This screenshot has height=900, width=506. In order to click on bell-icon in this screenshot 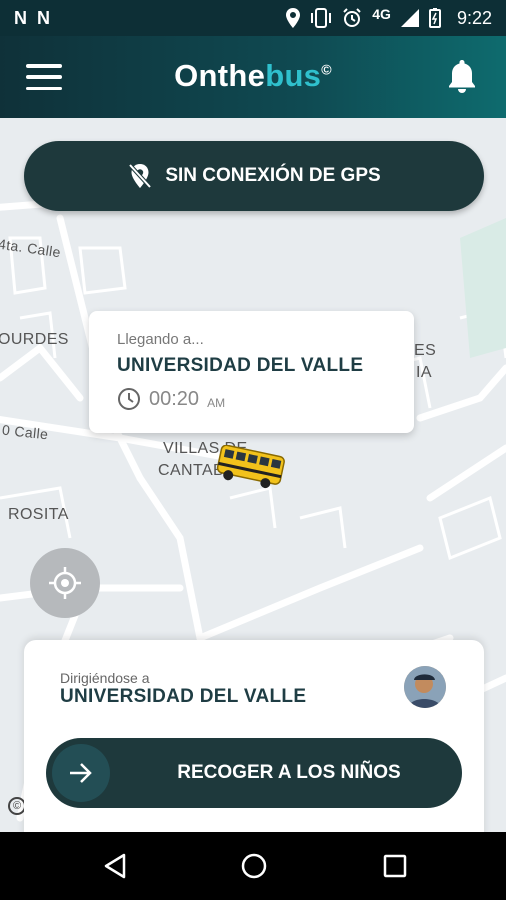, I will do `click(462, 76)`.